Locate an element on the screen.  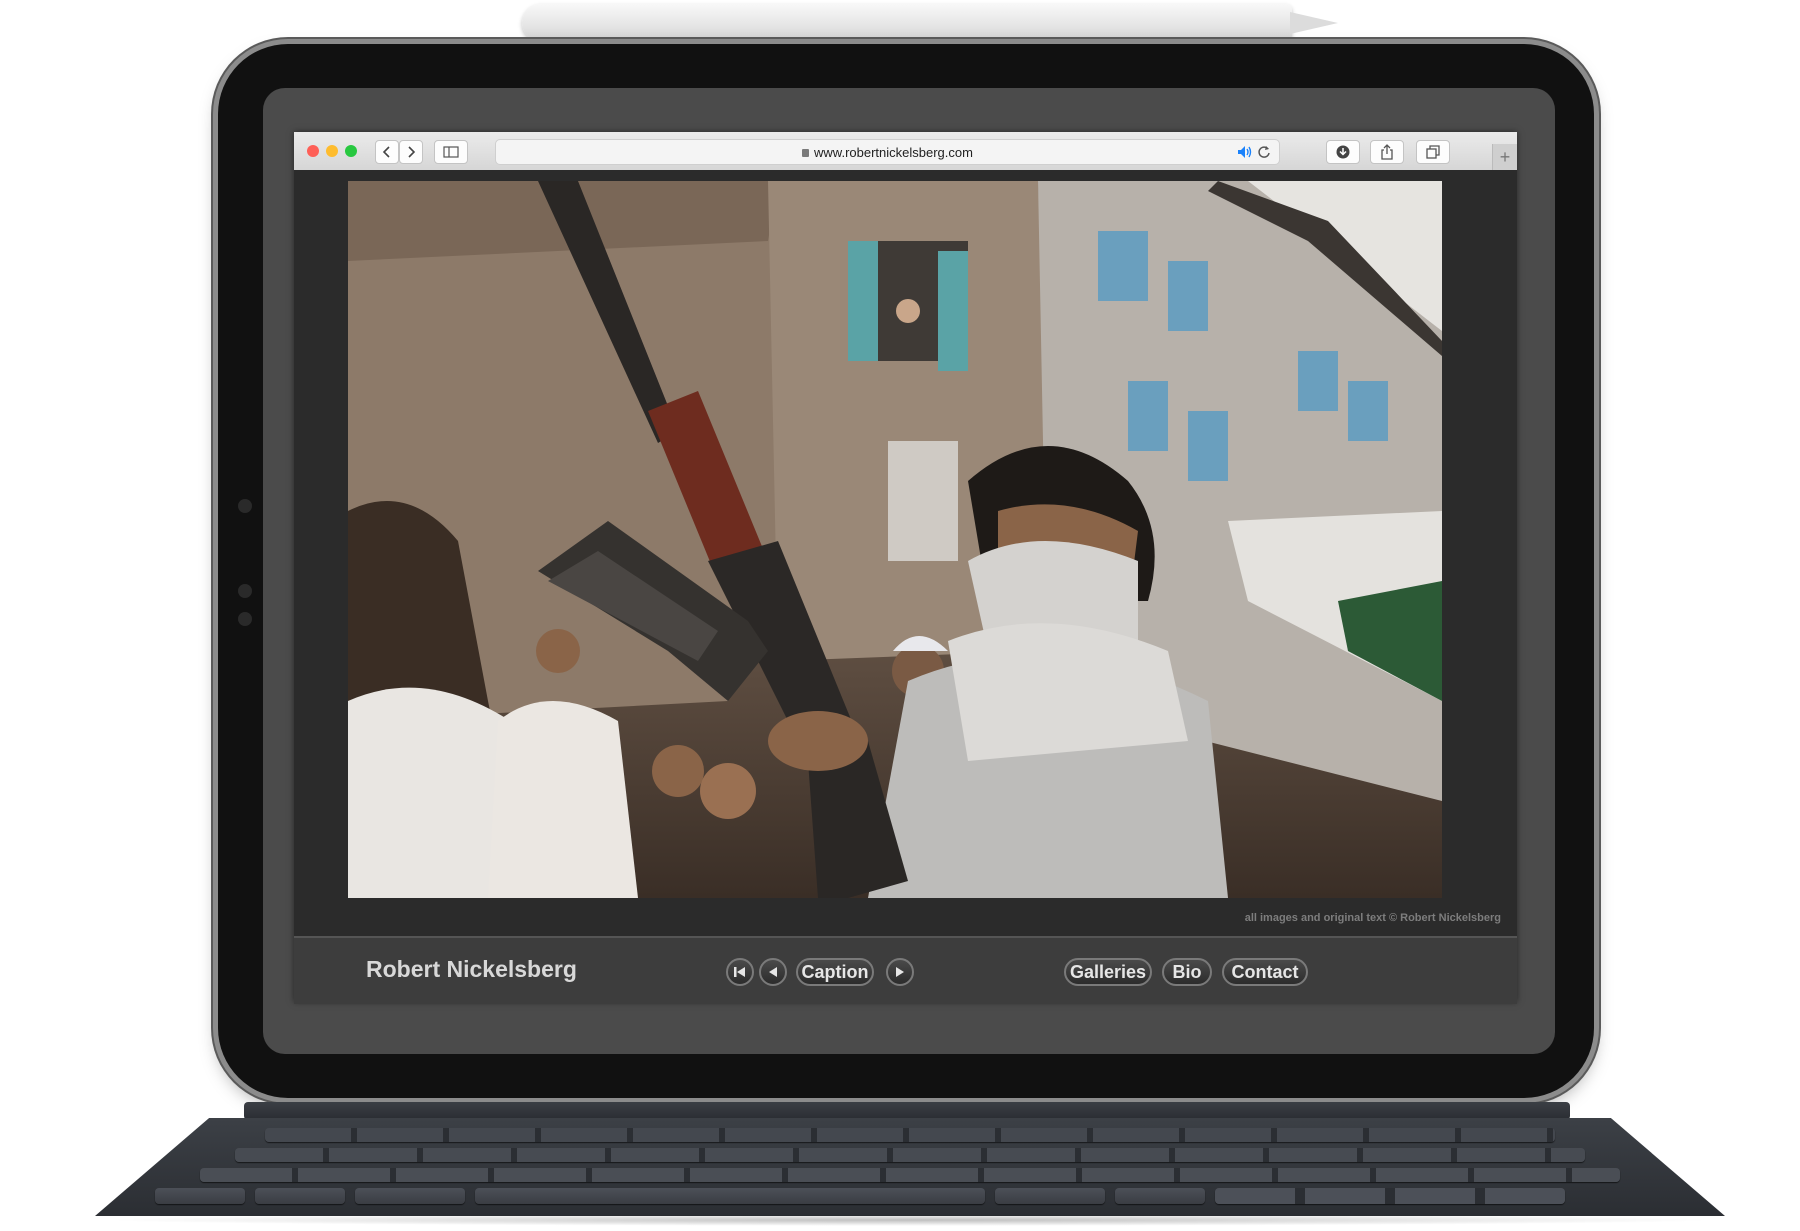
download-icon is located at coordinates (1343, 152).